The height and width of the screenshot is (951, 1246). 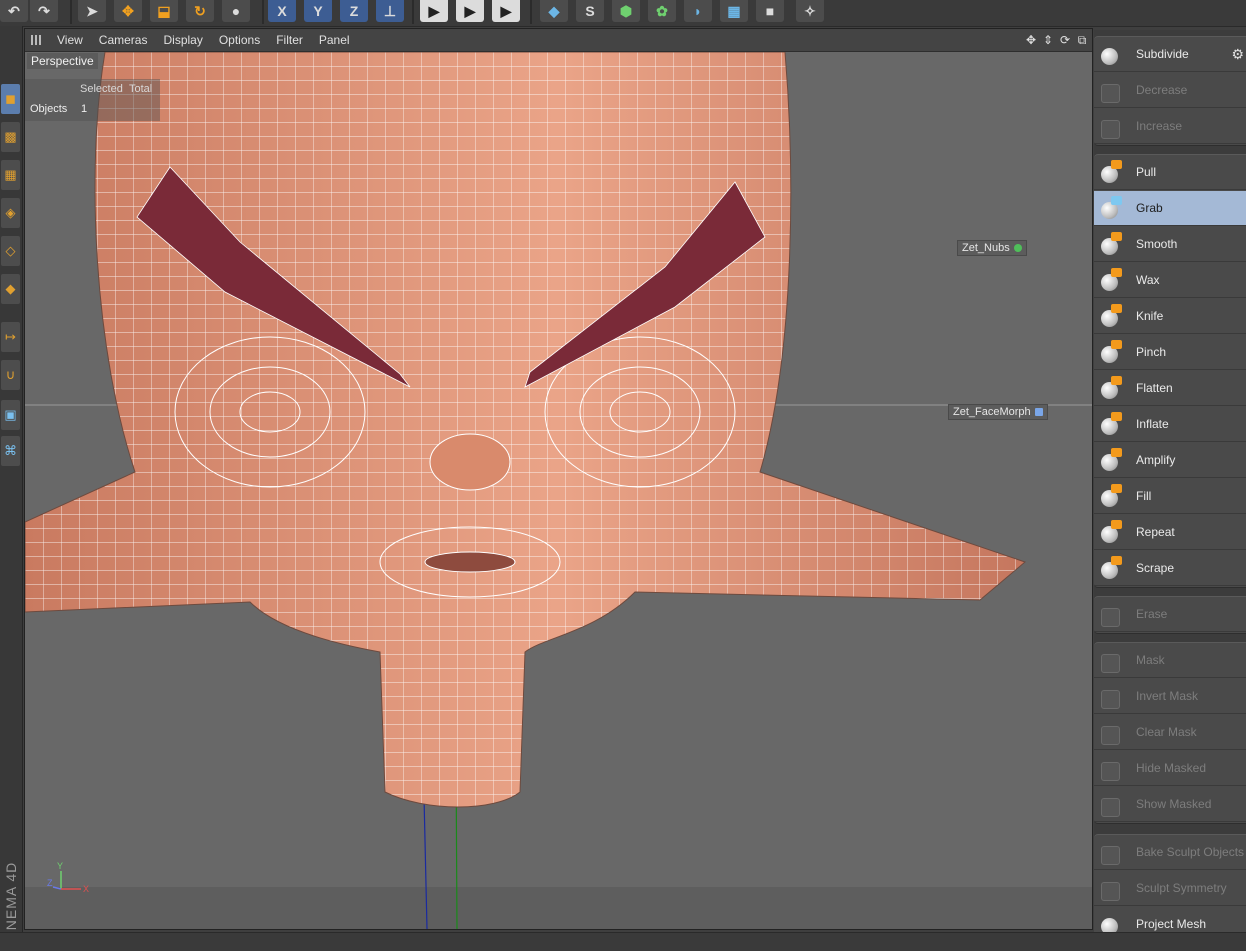 What do you see at coordinates (1159, 126) in the screenshot?
I see `tool-label: Increase` at bounding box center [1159, 126].